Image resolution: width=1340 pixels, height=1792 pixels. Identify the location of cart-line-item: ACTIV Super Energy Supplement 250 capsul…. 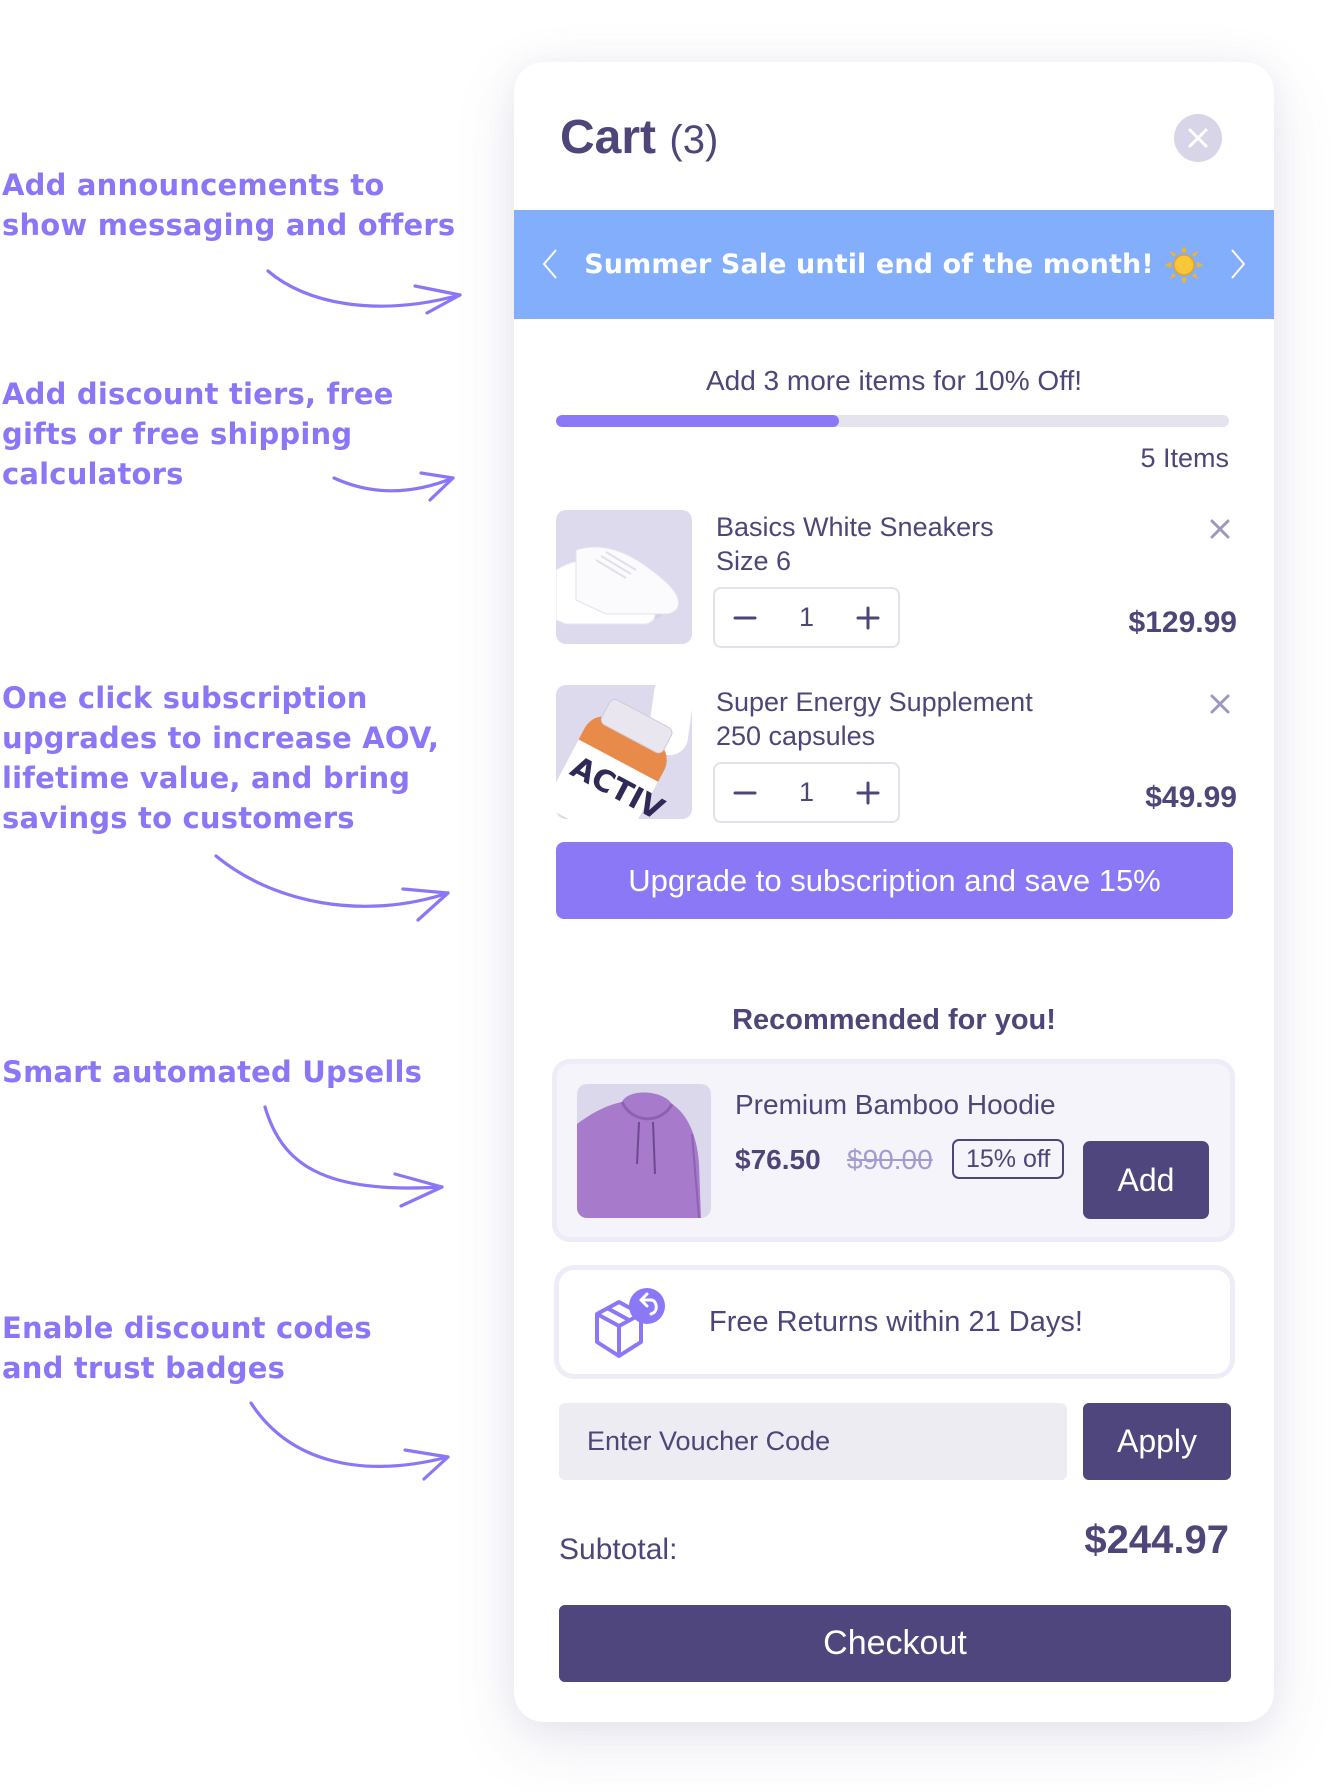
(896, 754).